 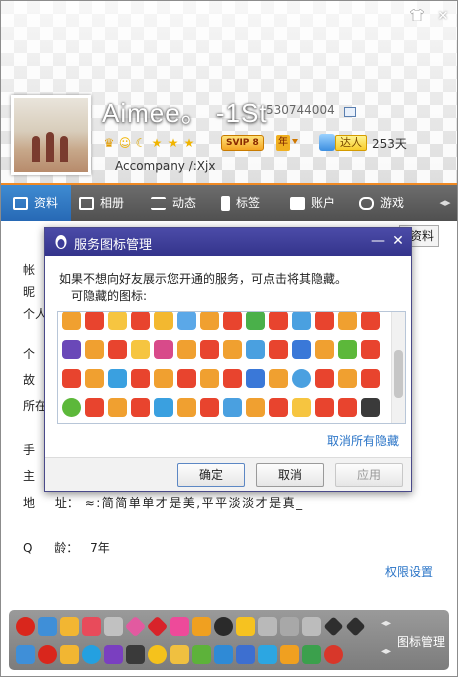 What do you see at coordinates (51, 135) in the screenshot?
I see `avatar` at bounding box center [51, 135].